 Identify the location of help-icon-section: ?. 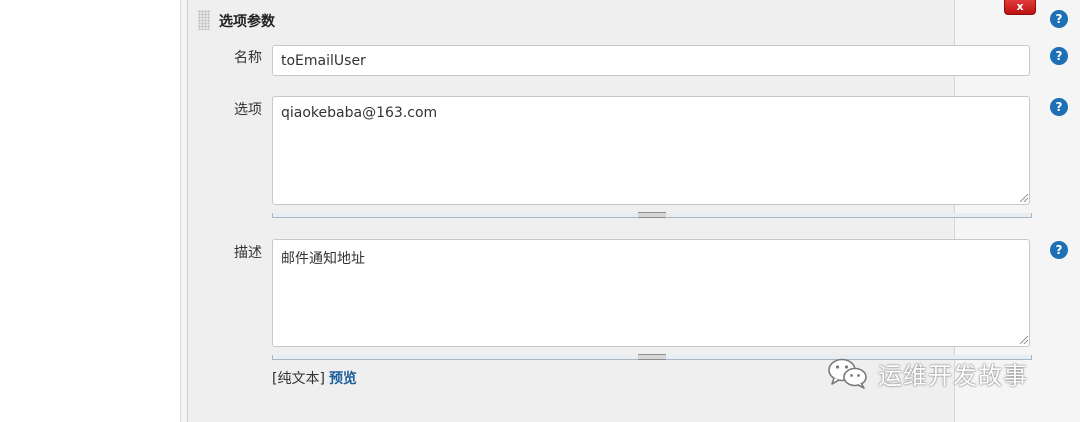
(1059, 19).